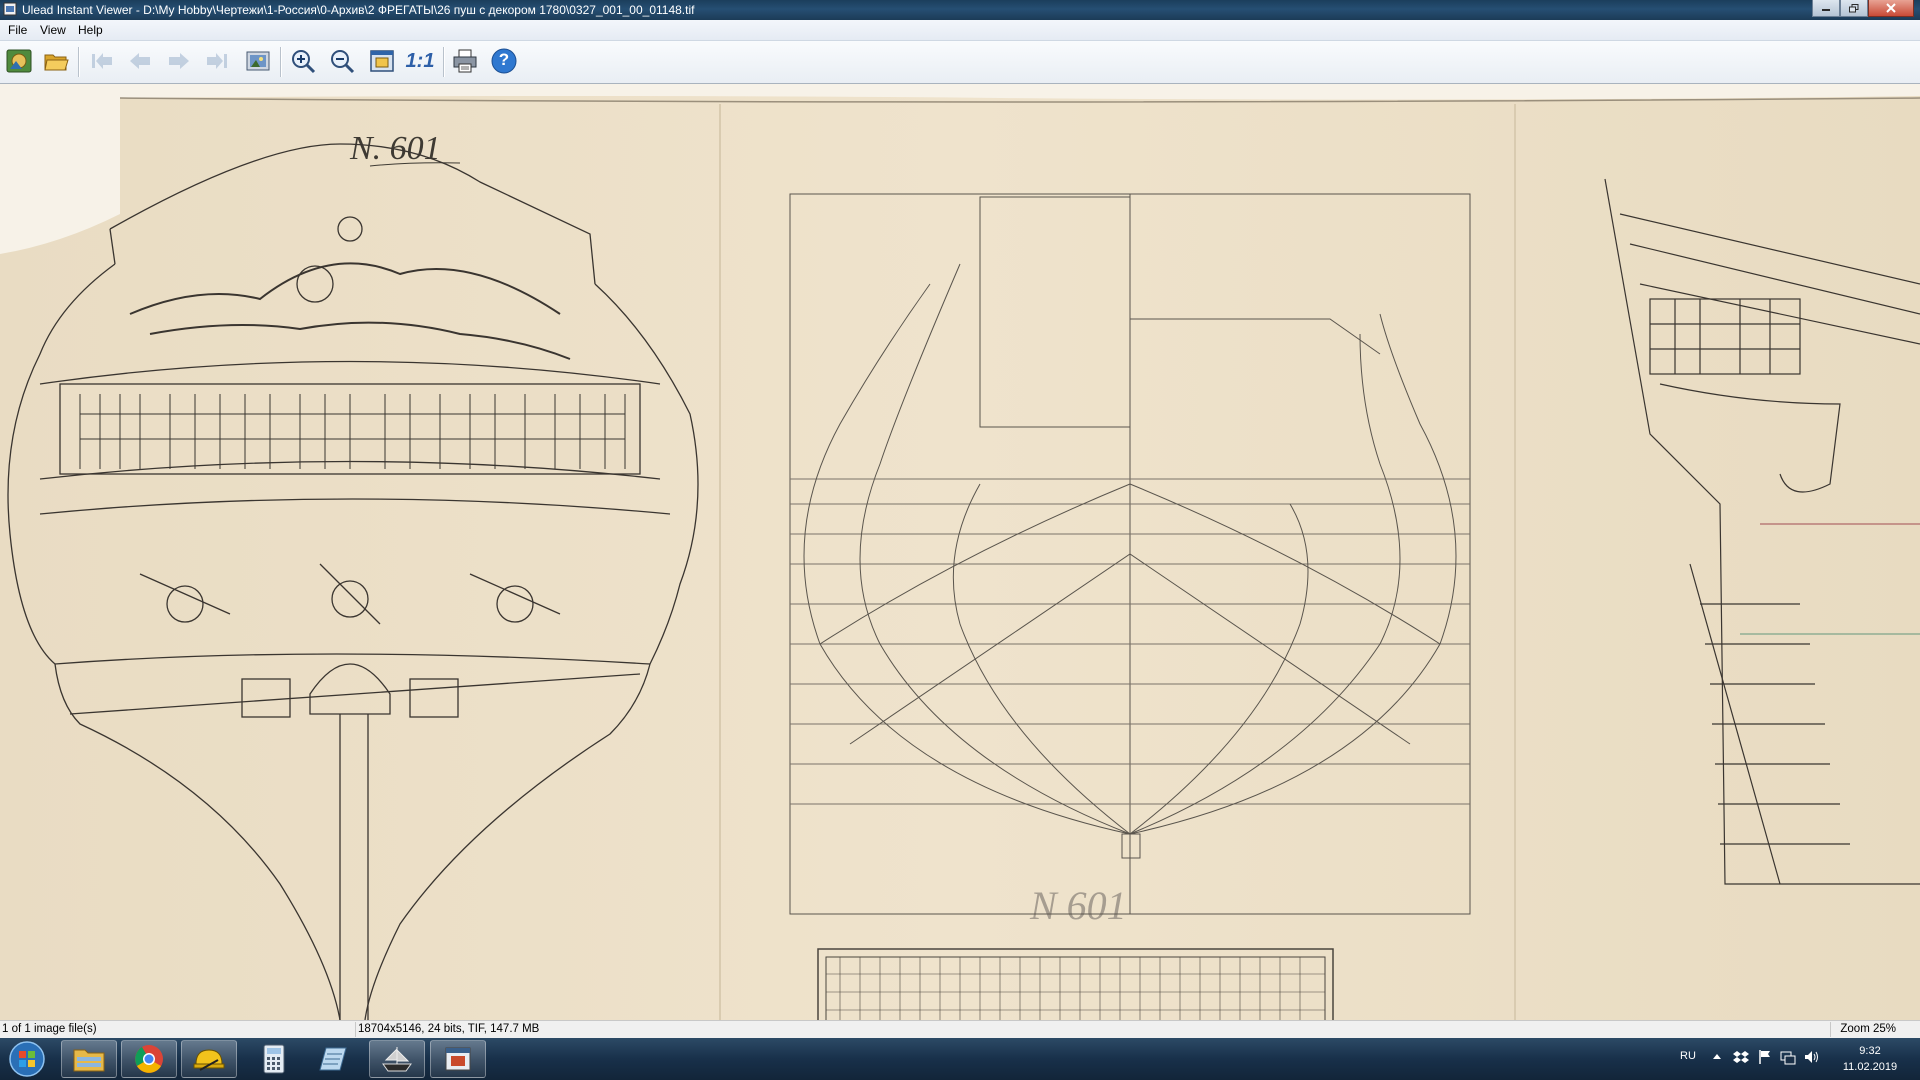 The height and width of the screenshot is (1080, 1920). I want to click on show-hidden-icons-icon, so click(1717, 1057).